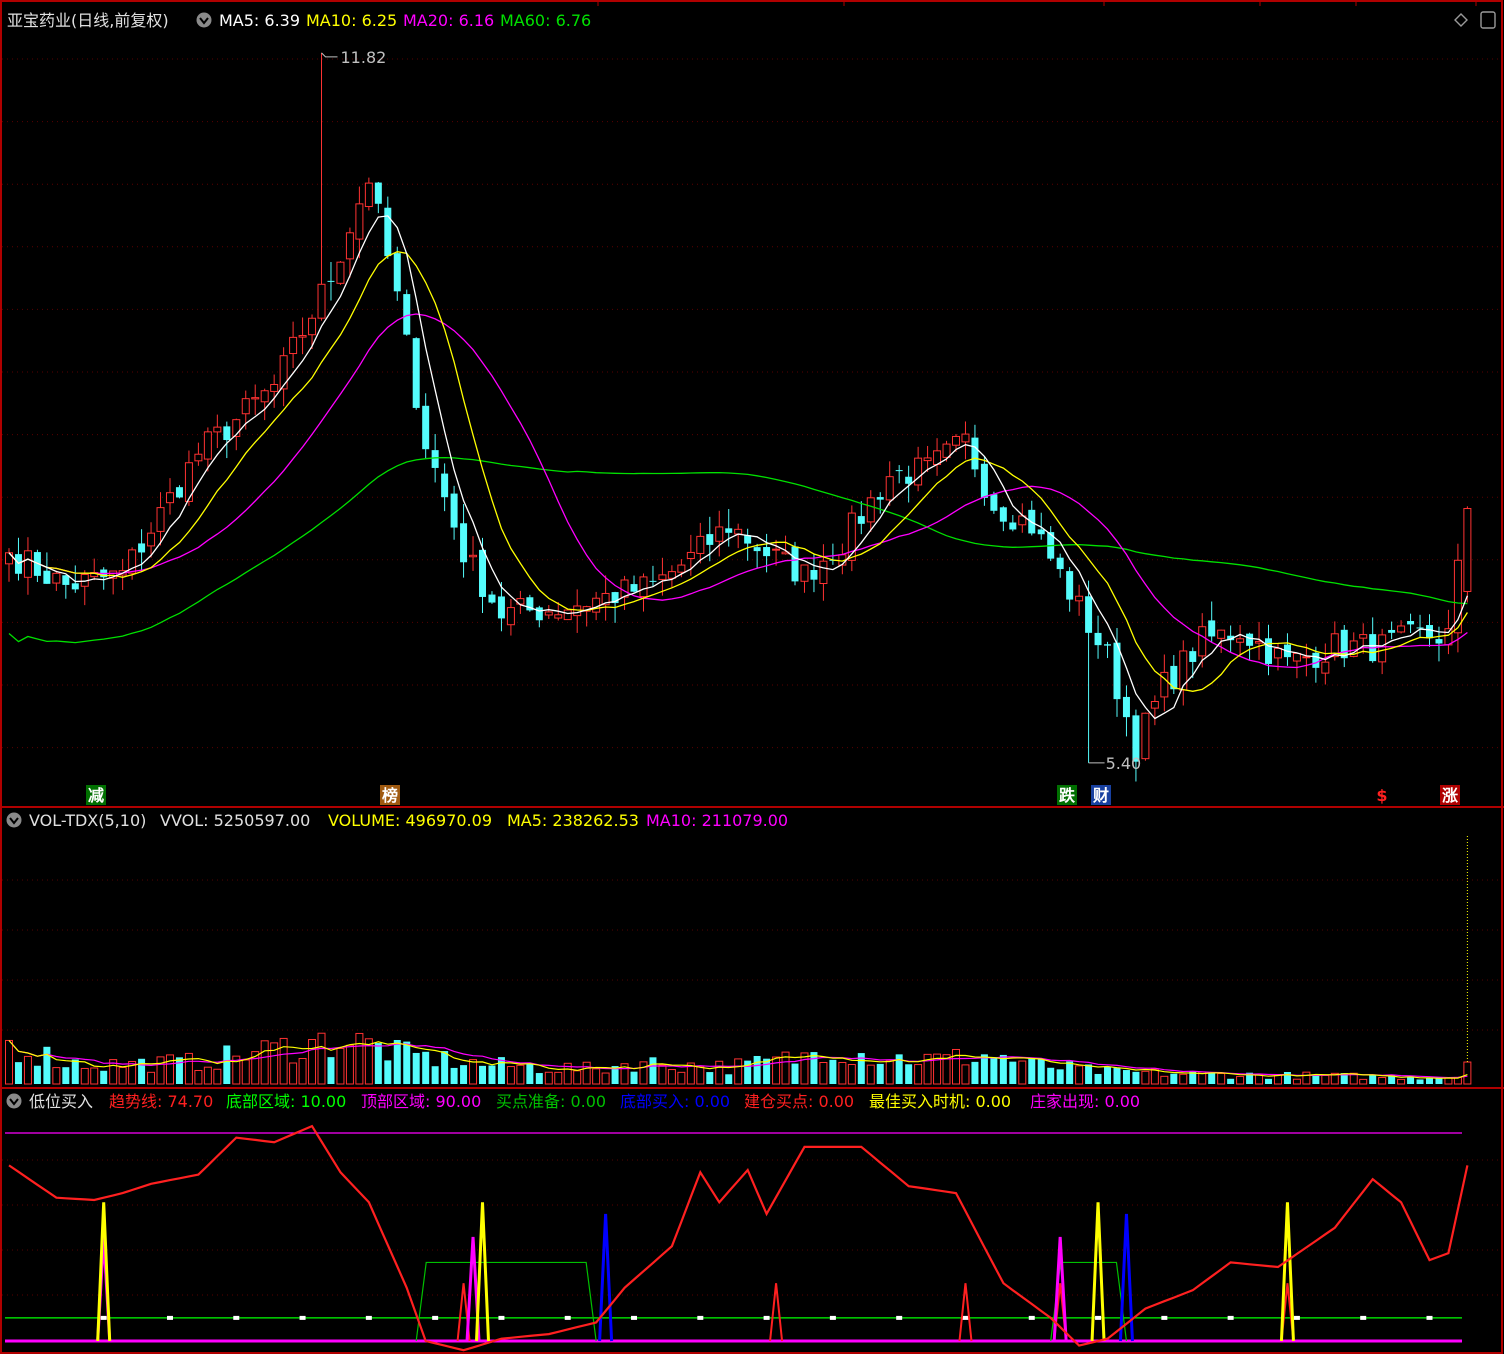  I want to click on event-tag: $, so click(1382, 795).